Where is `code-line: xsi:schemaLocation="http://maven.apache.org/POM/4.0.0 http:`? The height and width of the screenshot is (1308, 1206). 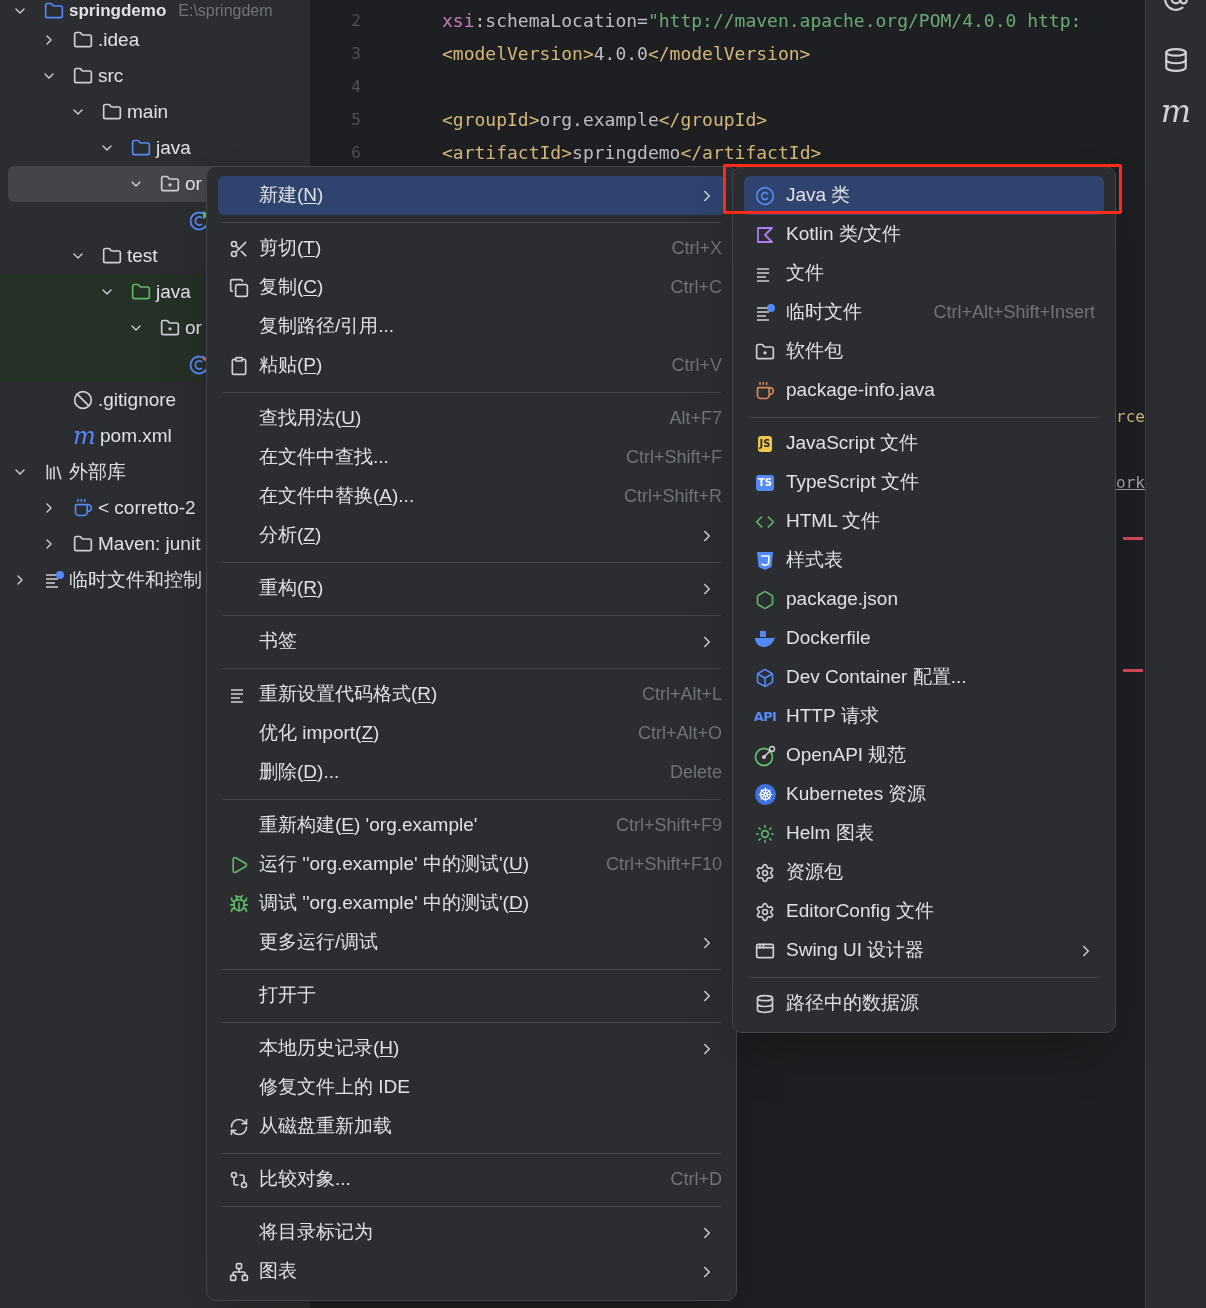
code-line: xsi:schemaLocation="http://maven.apache.org/POM/4.0.0 http: is located at coordinates (762, 21).